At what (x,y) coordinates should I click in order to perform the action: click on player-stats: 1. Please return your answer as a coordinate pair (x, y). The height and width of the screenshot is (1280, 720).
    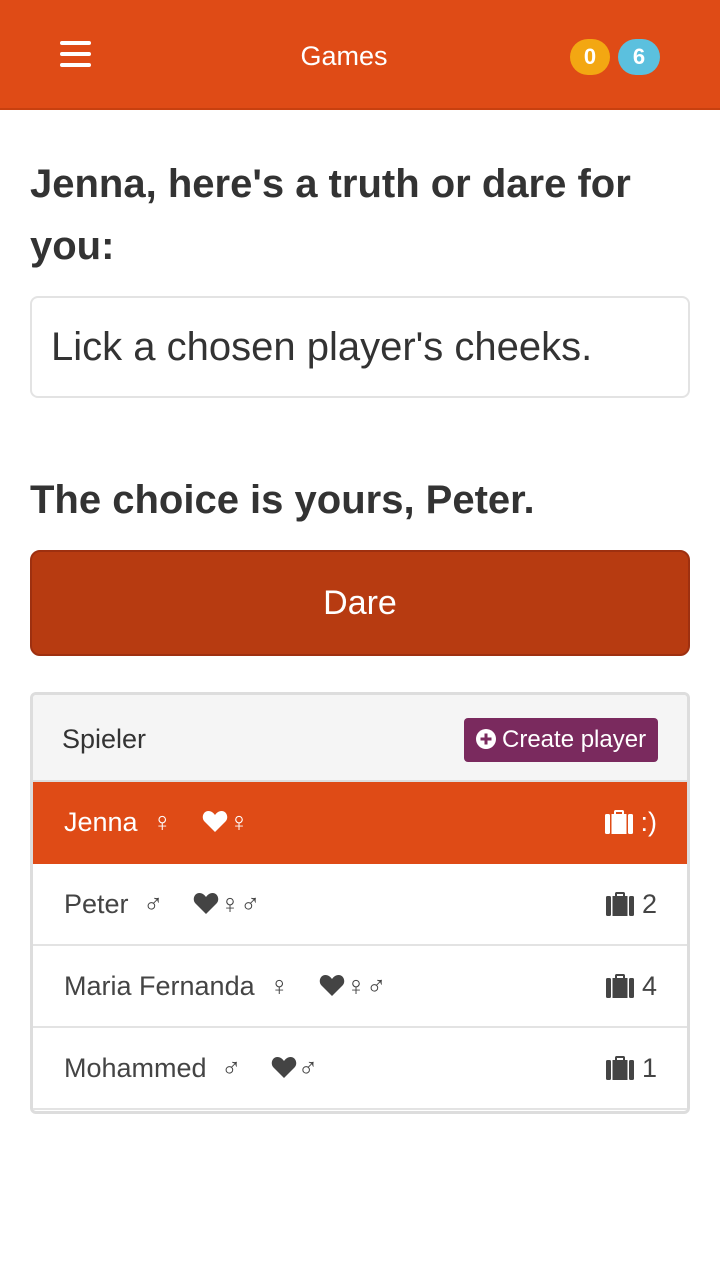
    Looking at the image, I should click on (631, 1068).